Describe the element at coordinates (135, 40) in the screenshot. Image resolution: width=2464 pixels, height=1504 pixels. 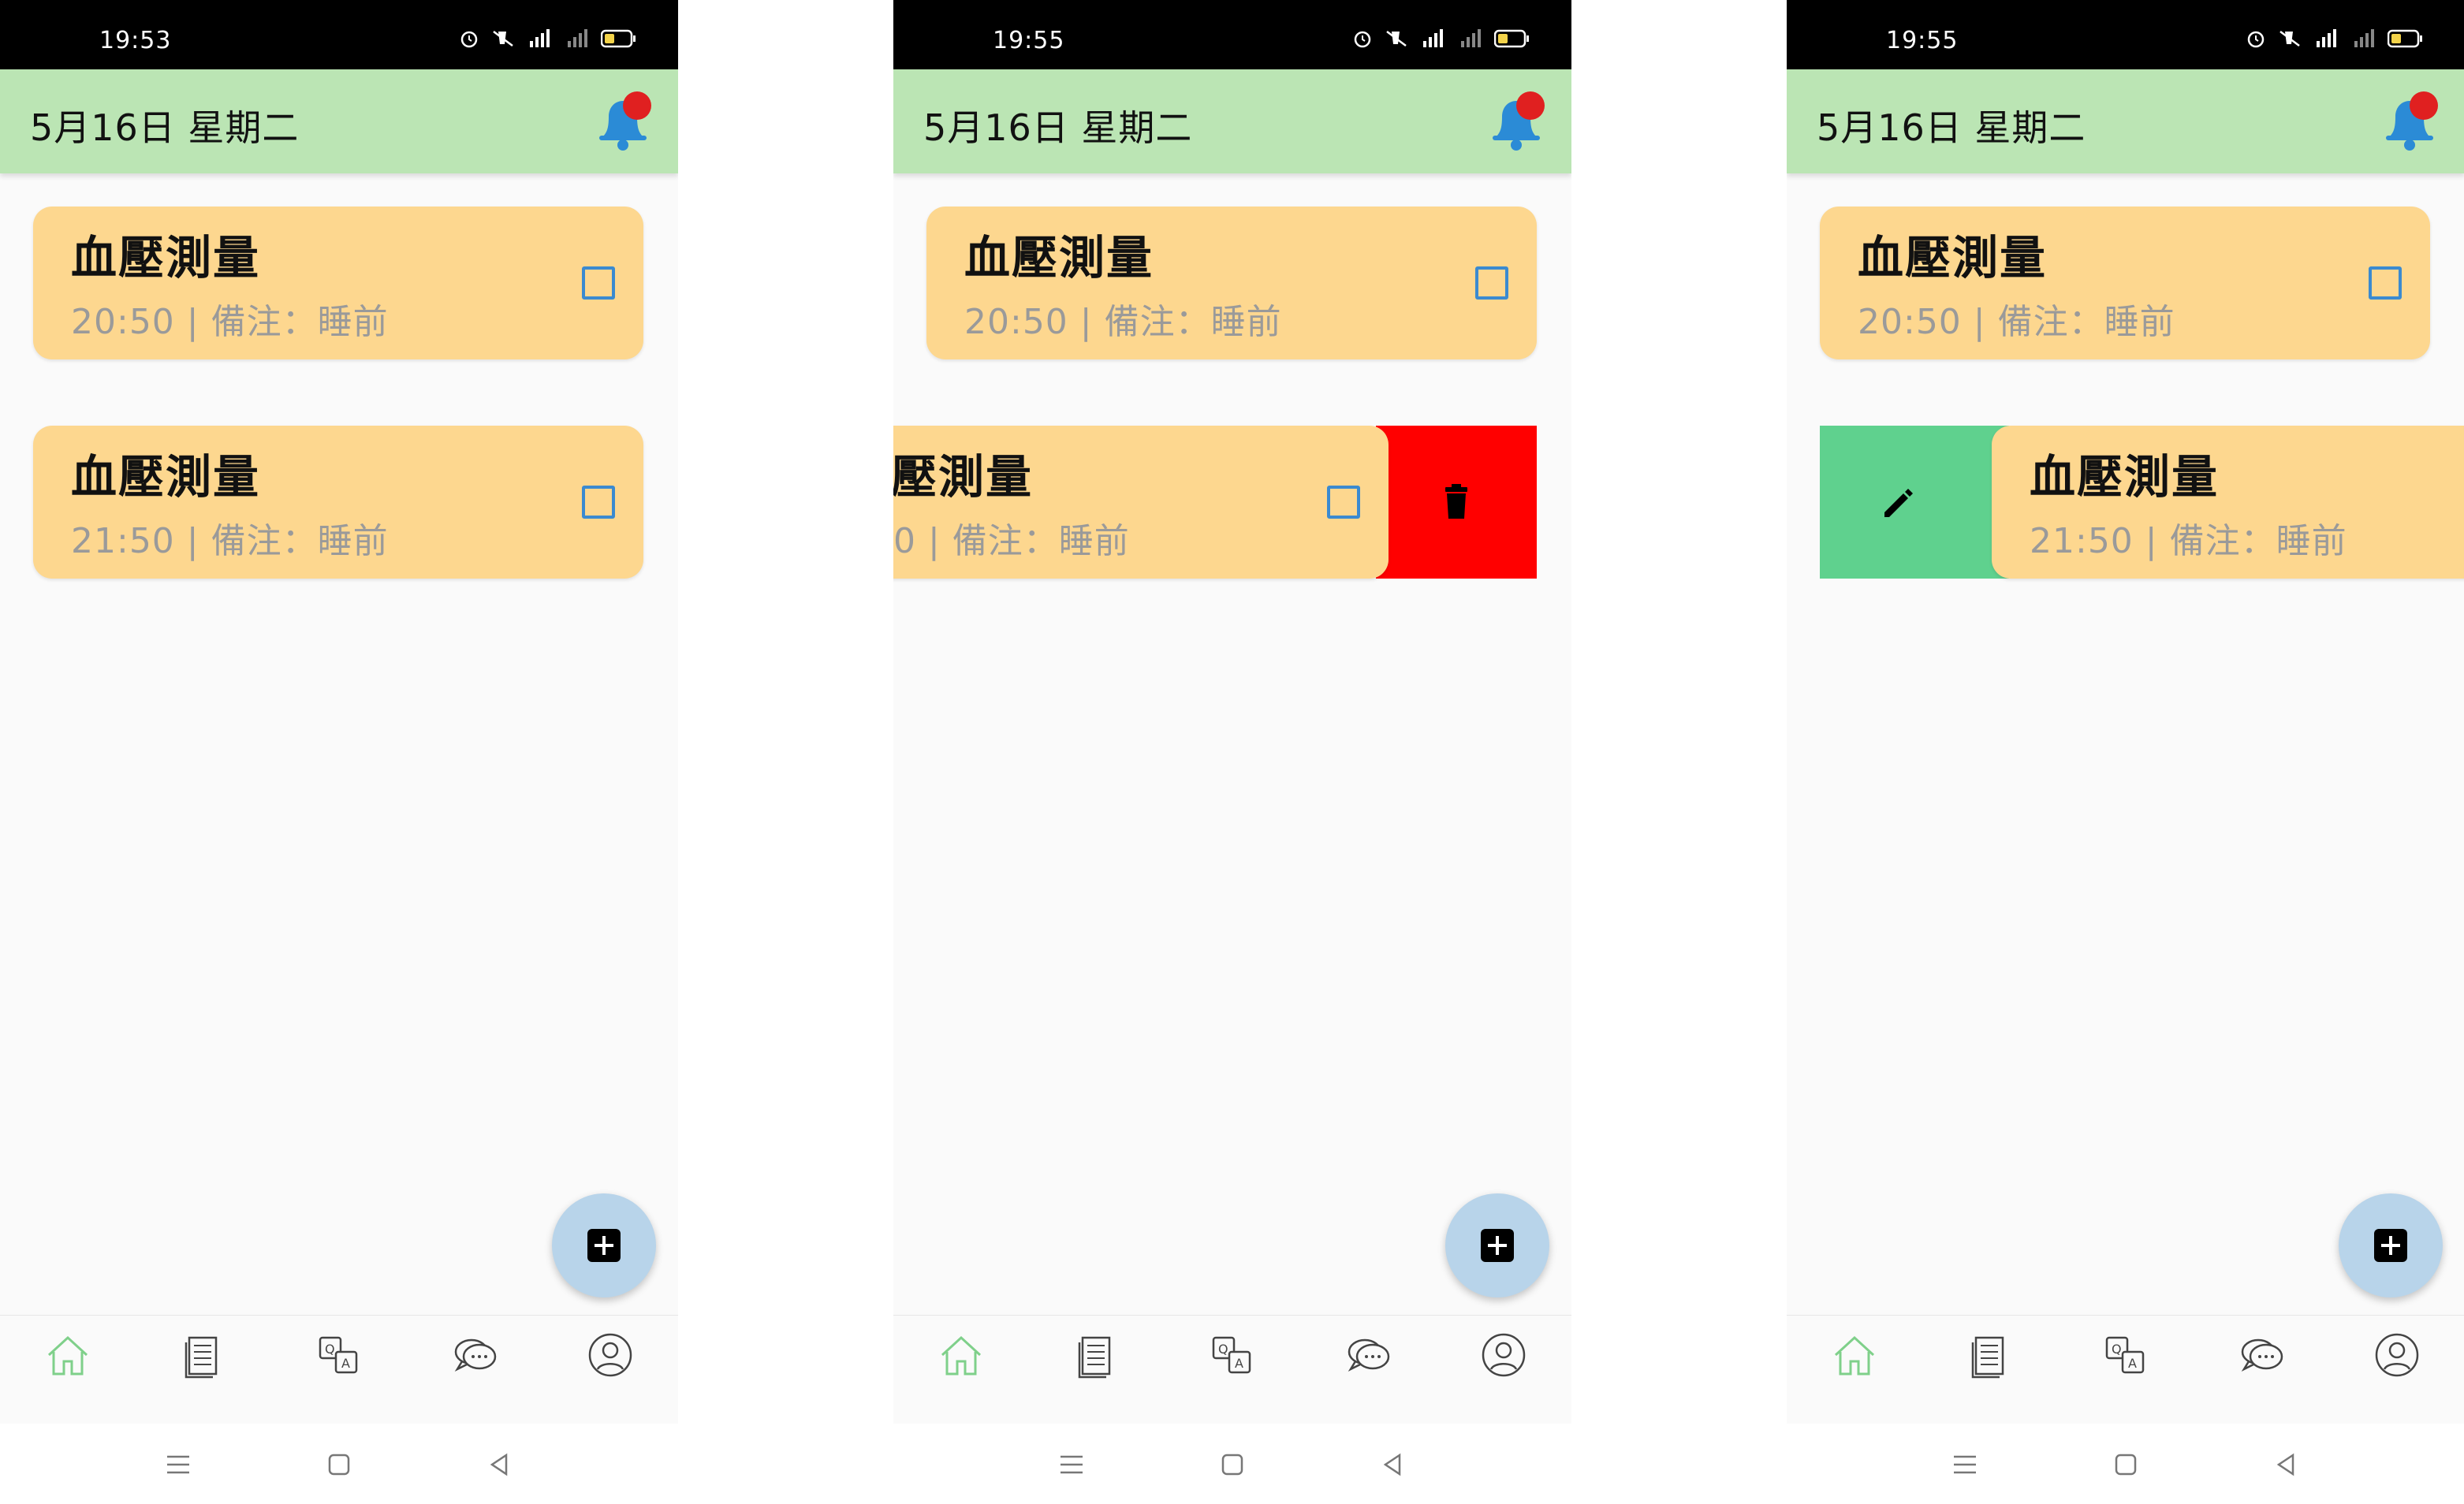
I see `status-time: 19:53` at that location.